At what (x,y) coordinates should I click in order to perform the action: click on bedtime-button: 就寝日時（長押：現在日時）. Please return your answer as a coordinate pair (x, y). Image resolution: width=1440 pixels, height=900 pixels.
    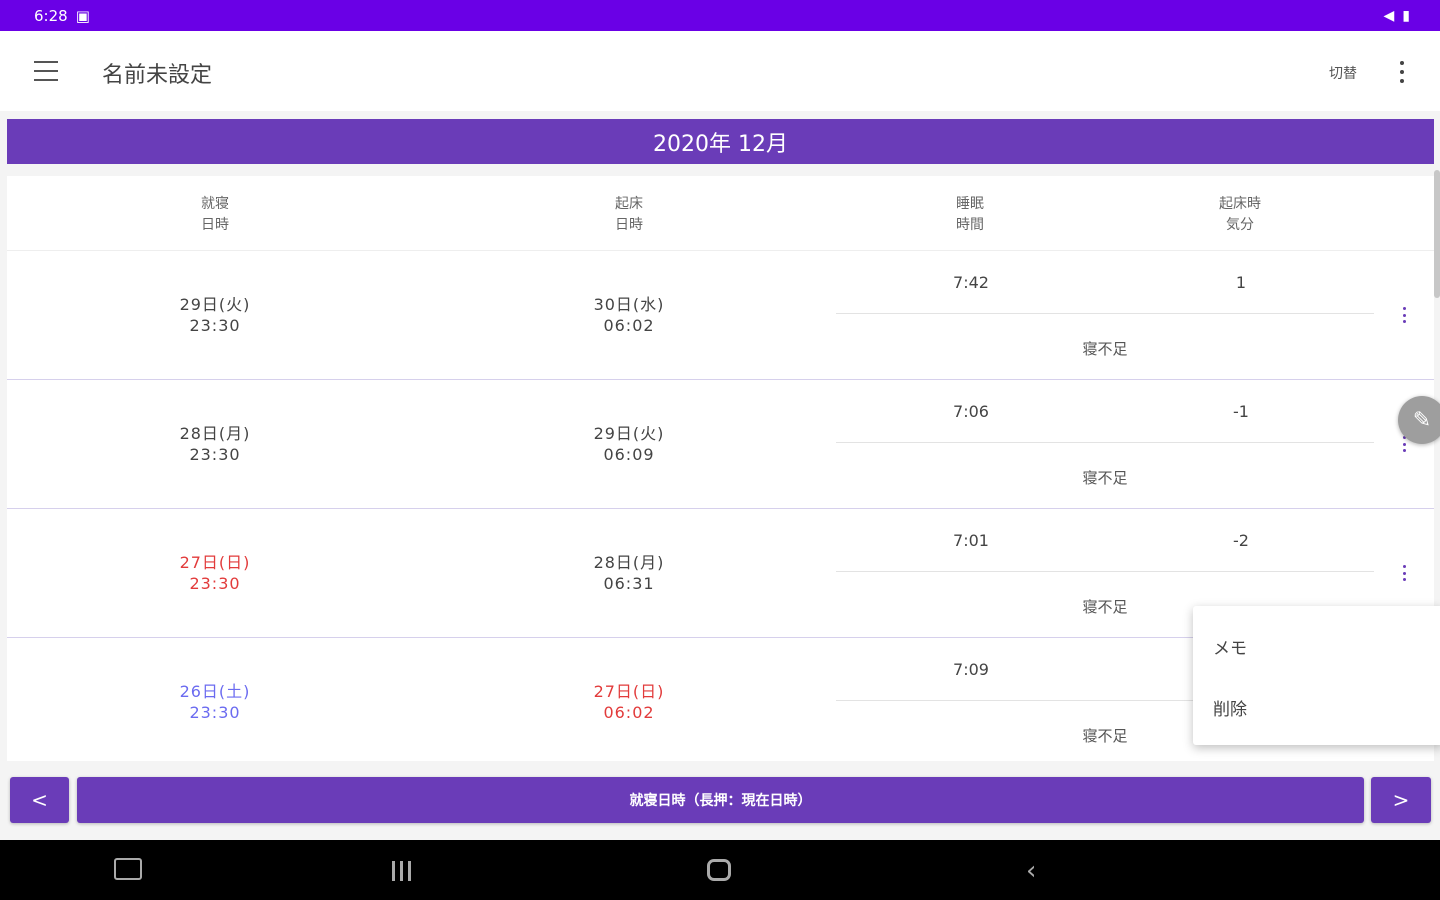
    Looking at the image, I should click on (720, 800).